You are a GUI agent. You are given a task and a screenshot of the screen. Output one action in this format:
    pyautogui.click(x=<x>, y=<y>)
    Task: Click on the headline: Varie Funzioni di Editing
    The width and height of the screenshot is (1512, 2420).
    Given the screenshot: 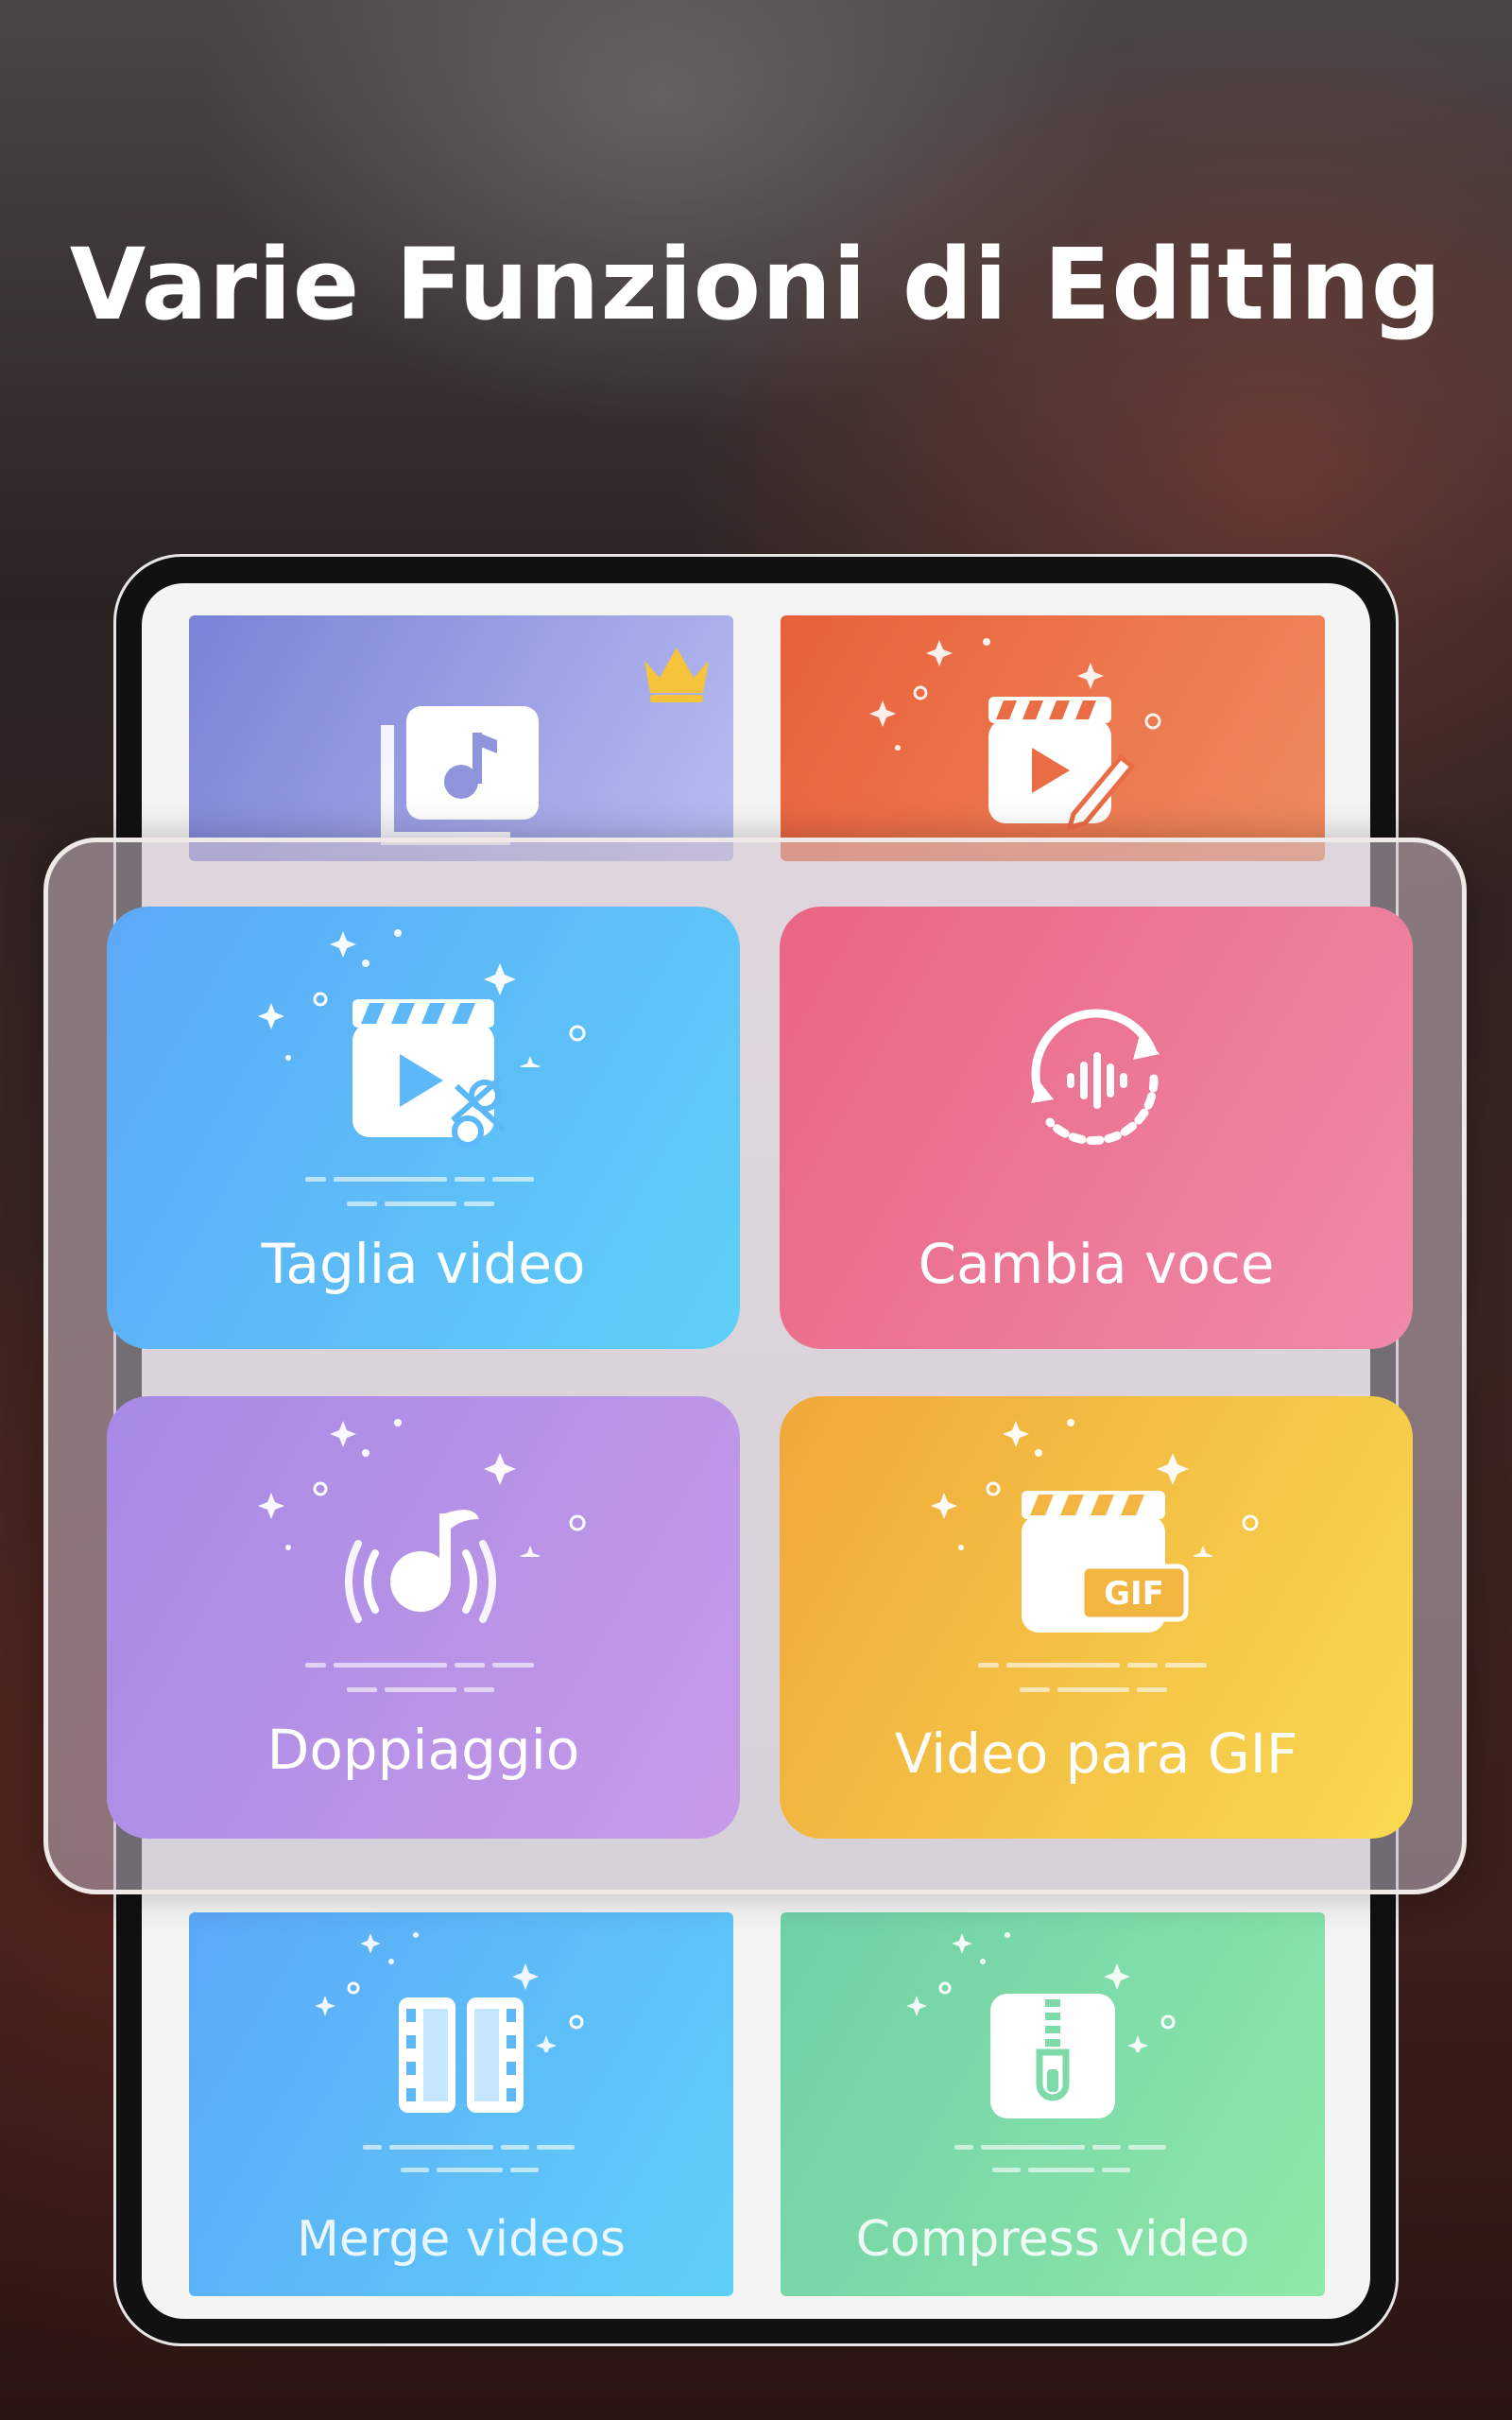 What is the action you would take?
    pyautogui.click(x=756, y=284)
    